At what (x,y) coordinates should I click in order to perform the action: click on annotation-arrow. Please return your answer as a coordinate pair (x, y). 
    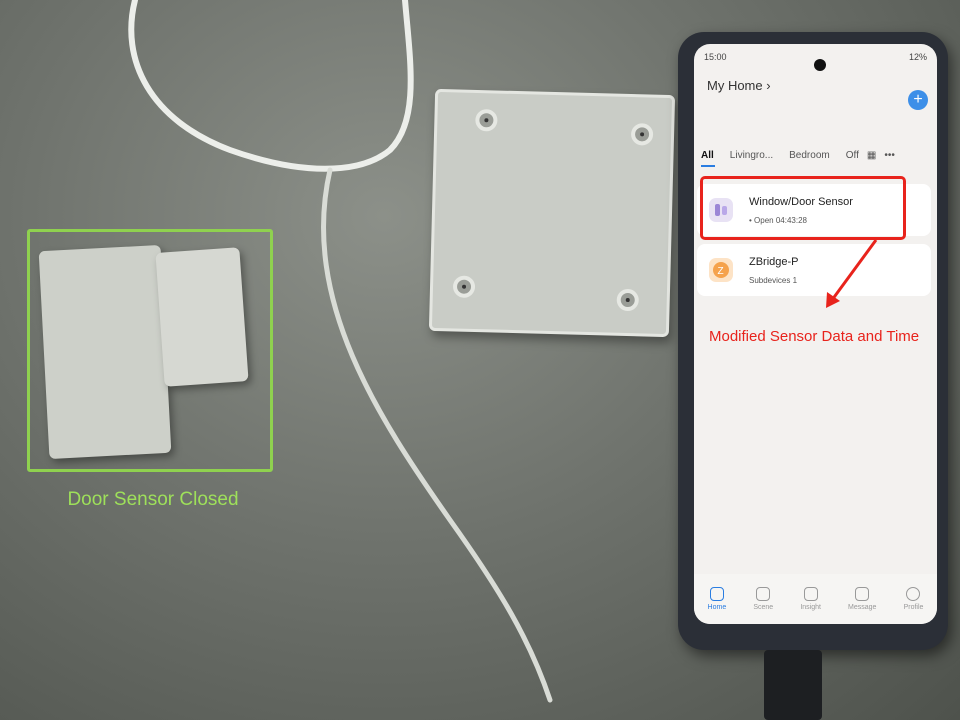
    Looking at the image, I should click on (852, 273).